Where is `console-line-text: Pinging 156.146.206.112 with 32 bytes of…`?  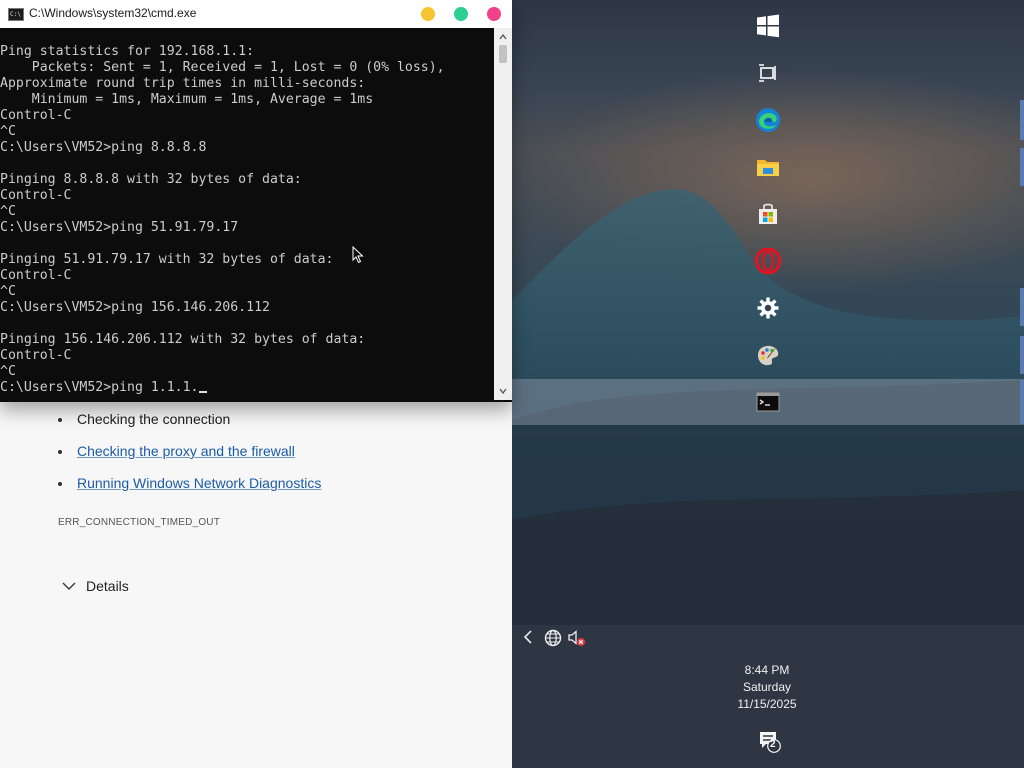 console-line-text: Pinging 156.146.206.112 with 32 bytes of… is located at coordinates (183, 339).